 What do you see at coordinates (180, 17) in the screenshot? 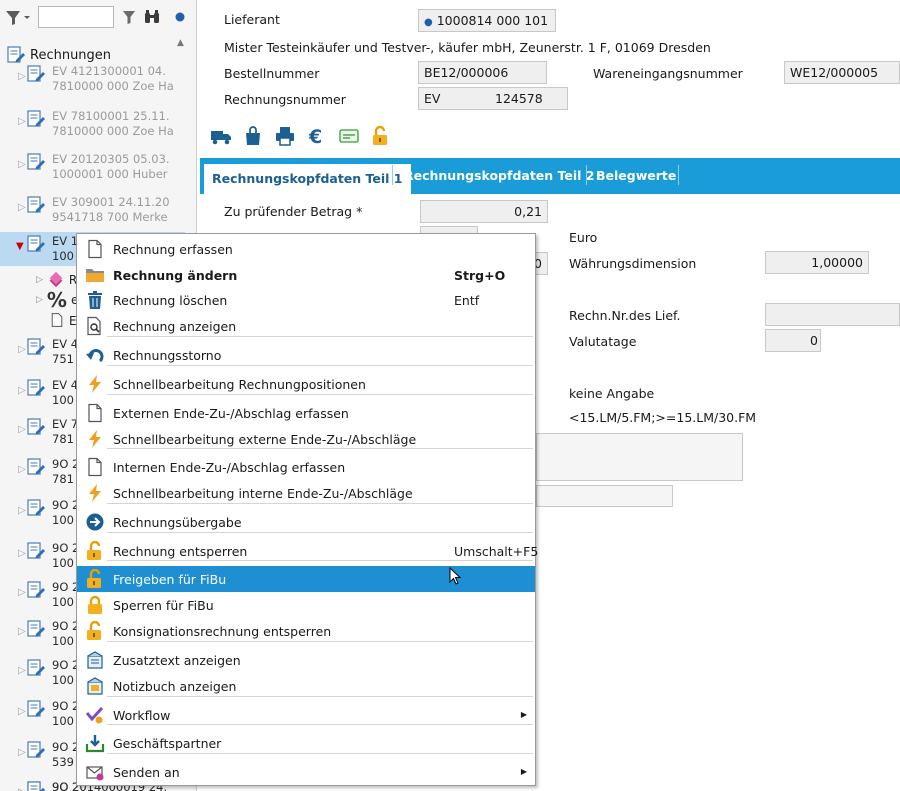
I see `status-dot-icon` at bounding box center [180, 17].